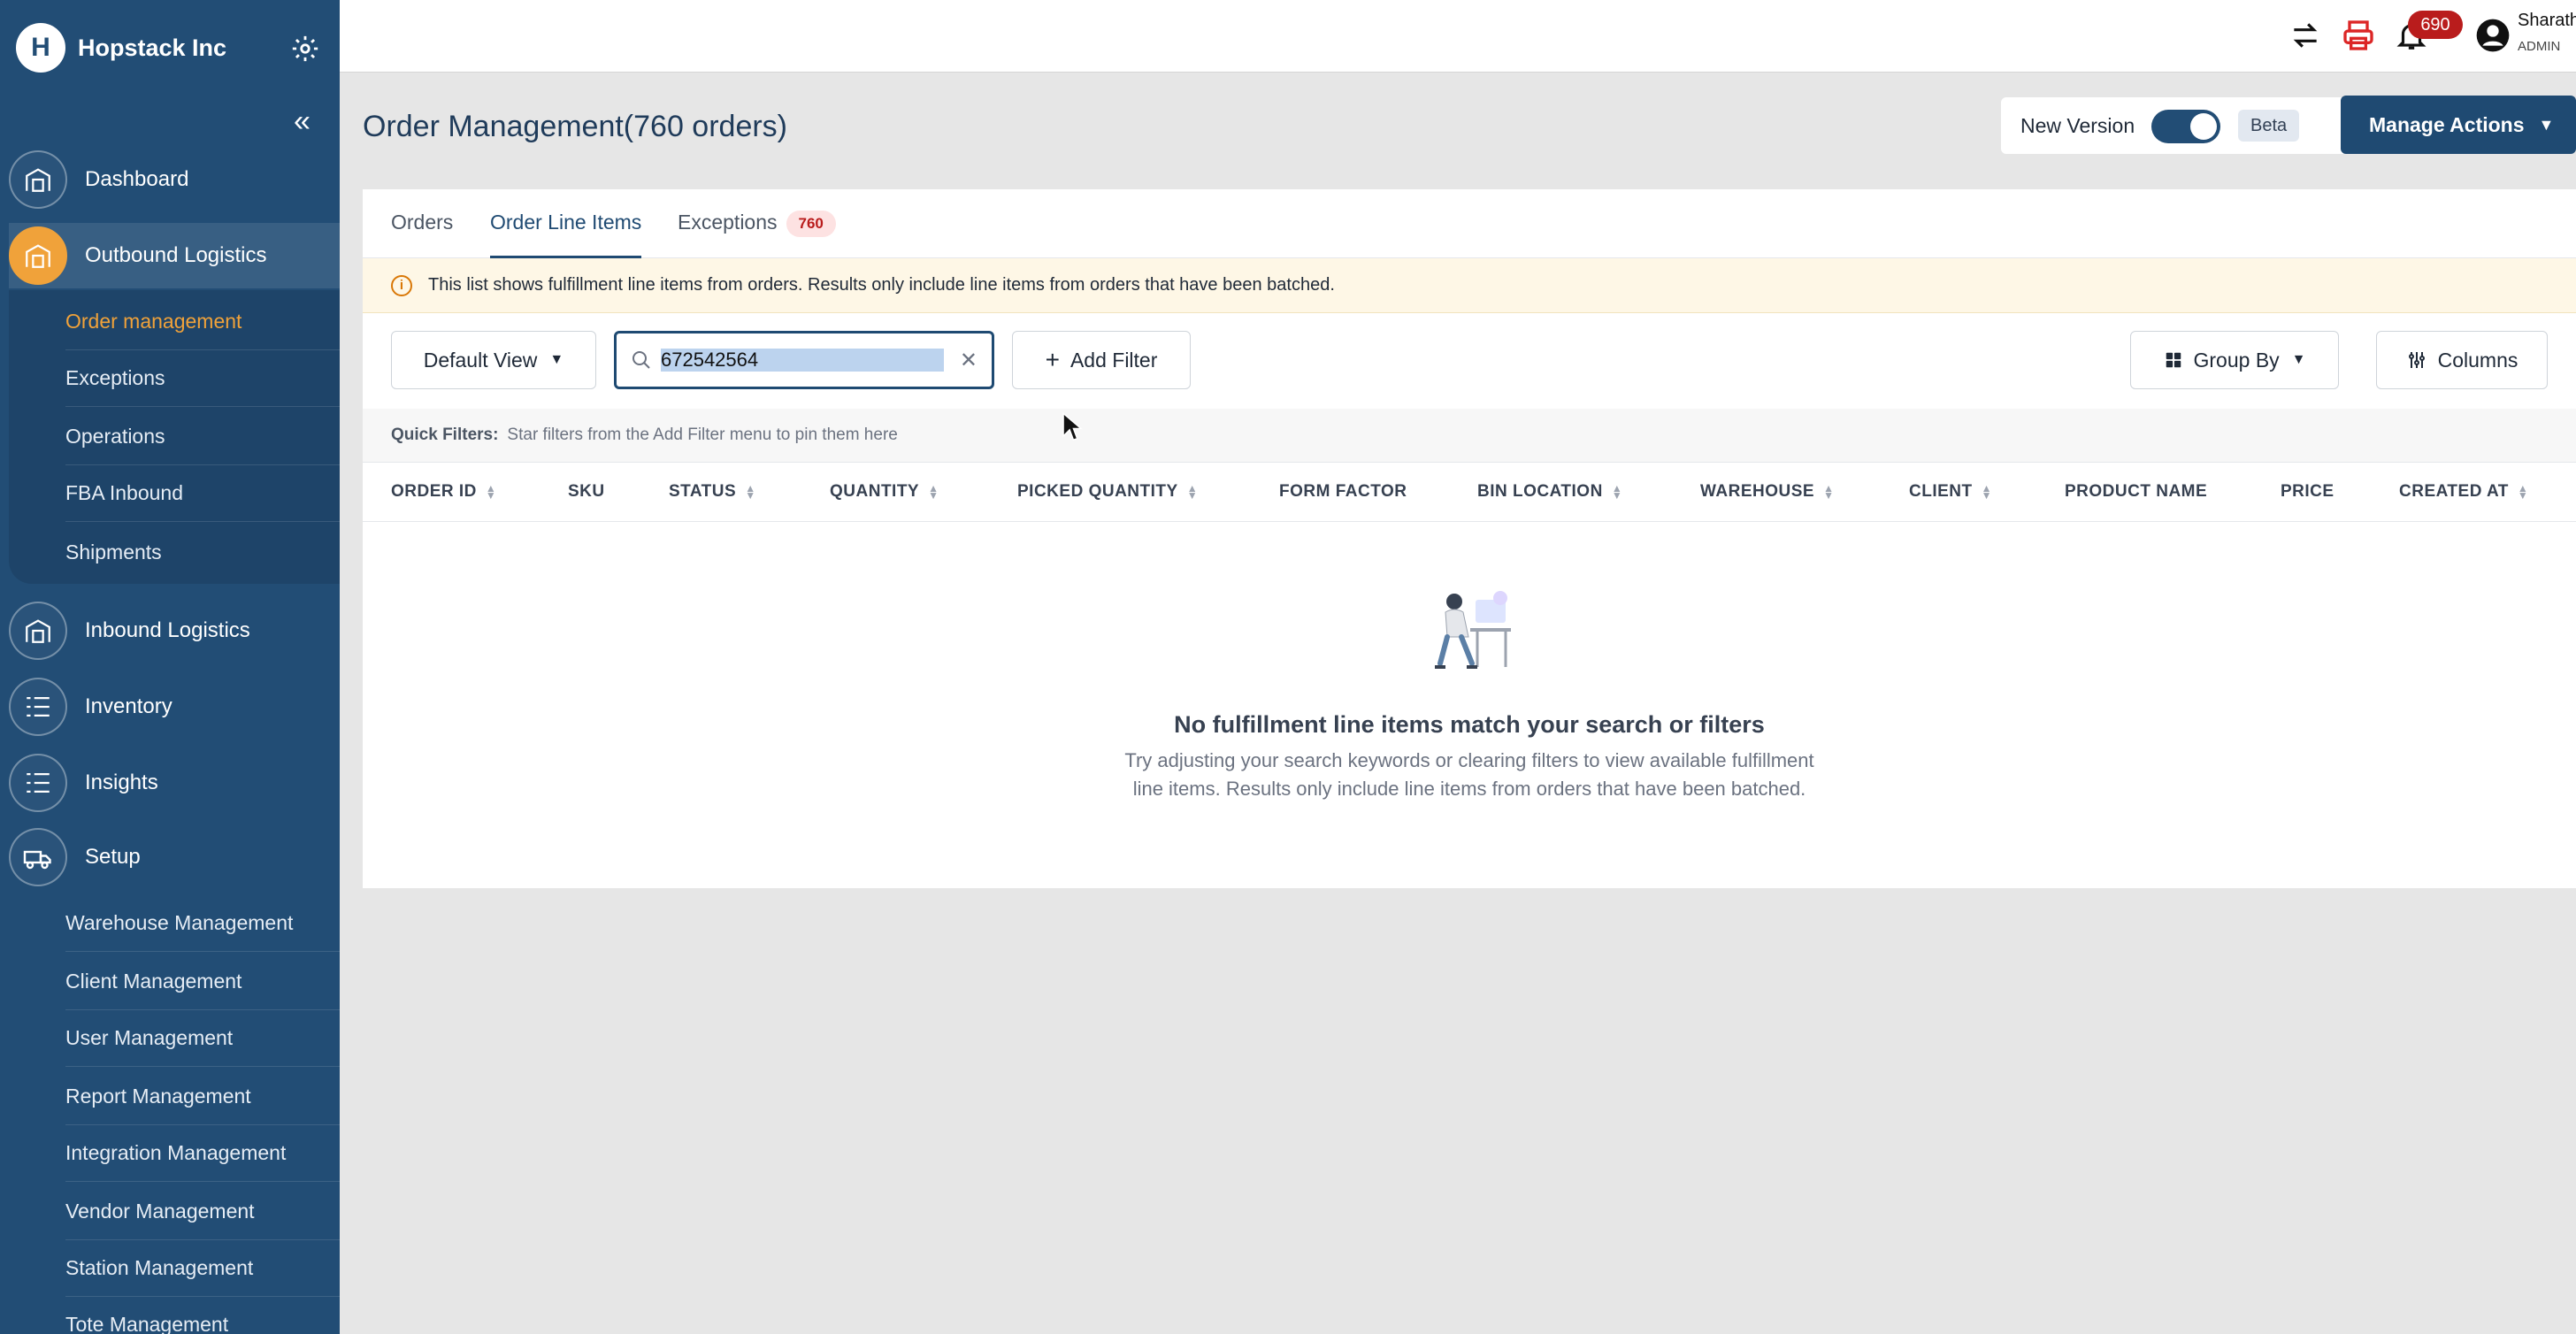 The width and height of the screenshot is (2576, 1334). What do you see at coordinates (202, 1212) in the screenshot?
I see `setup-vendor-management: Vendor Management` at bounding box center [202, 1212].